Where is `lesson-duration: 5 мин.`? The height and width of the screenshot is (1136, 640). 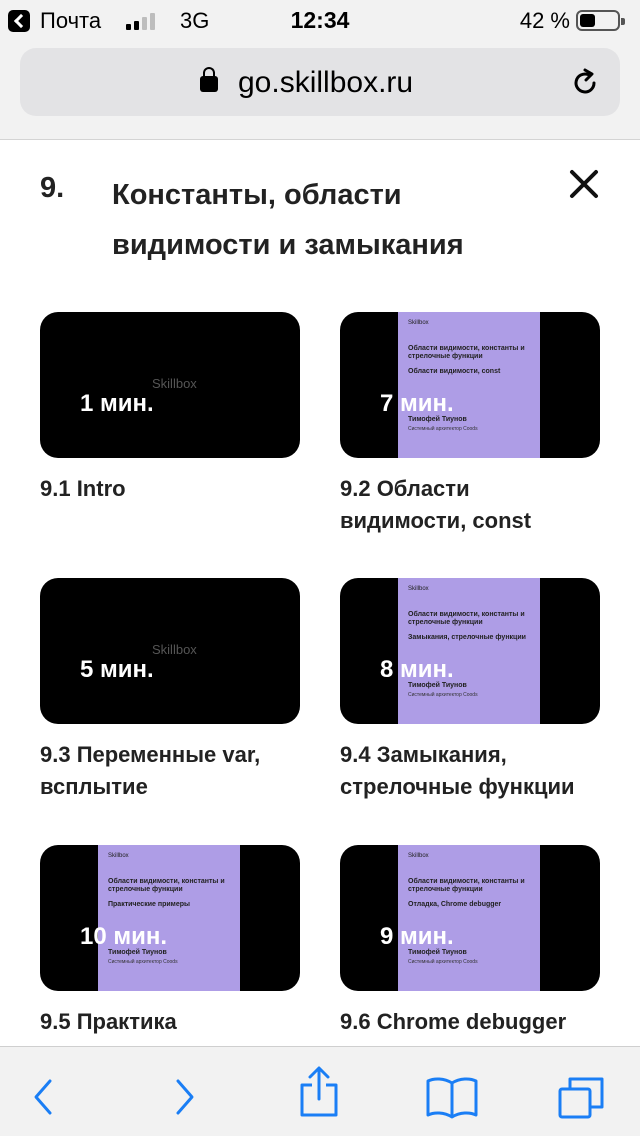 lesson-duration: 5 мин. is located at coordinates (117, 669).